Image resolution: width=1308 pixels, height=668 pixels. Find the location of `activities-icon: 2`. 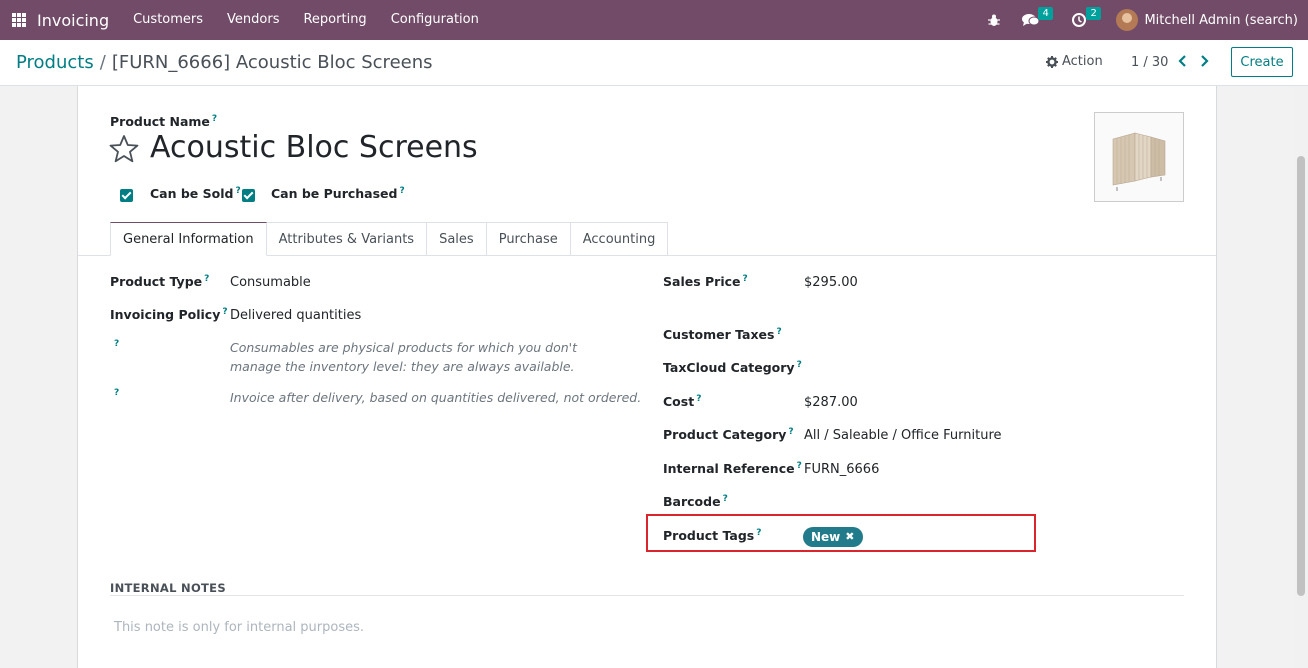

activities-icon: 2 is located at coordinates (1086, 17).